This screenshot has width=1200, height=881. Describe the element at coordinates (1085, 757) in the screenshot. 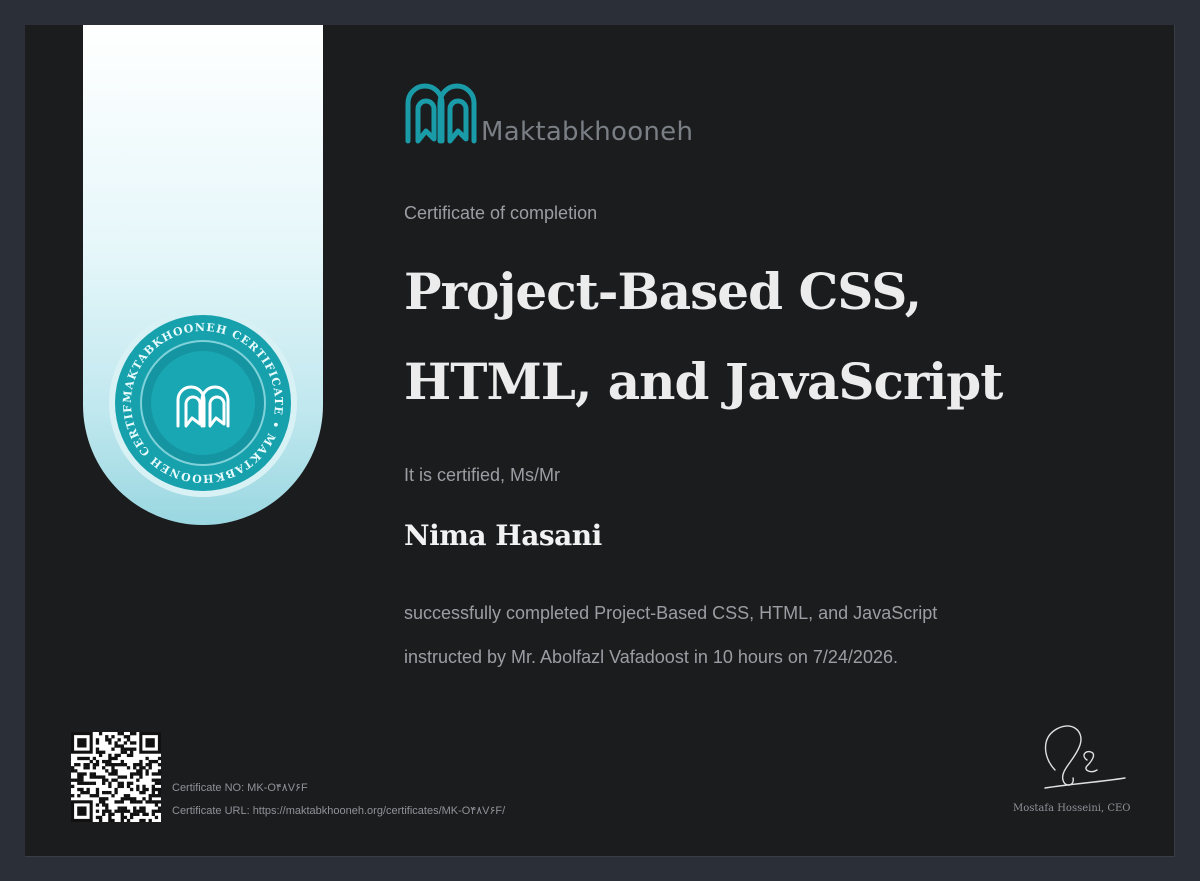

I see `signature-icon` at that location.